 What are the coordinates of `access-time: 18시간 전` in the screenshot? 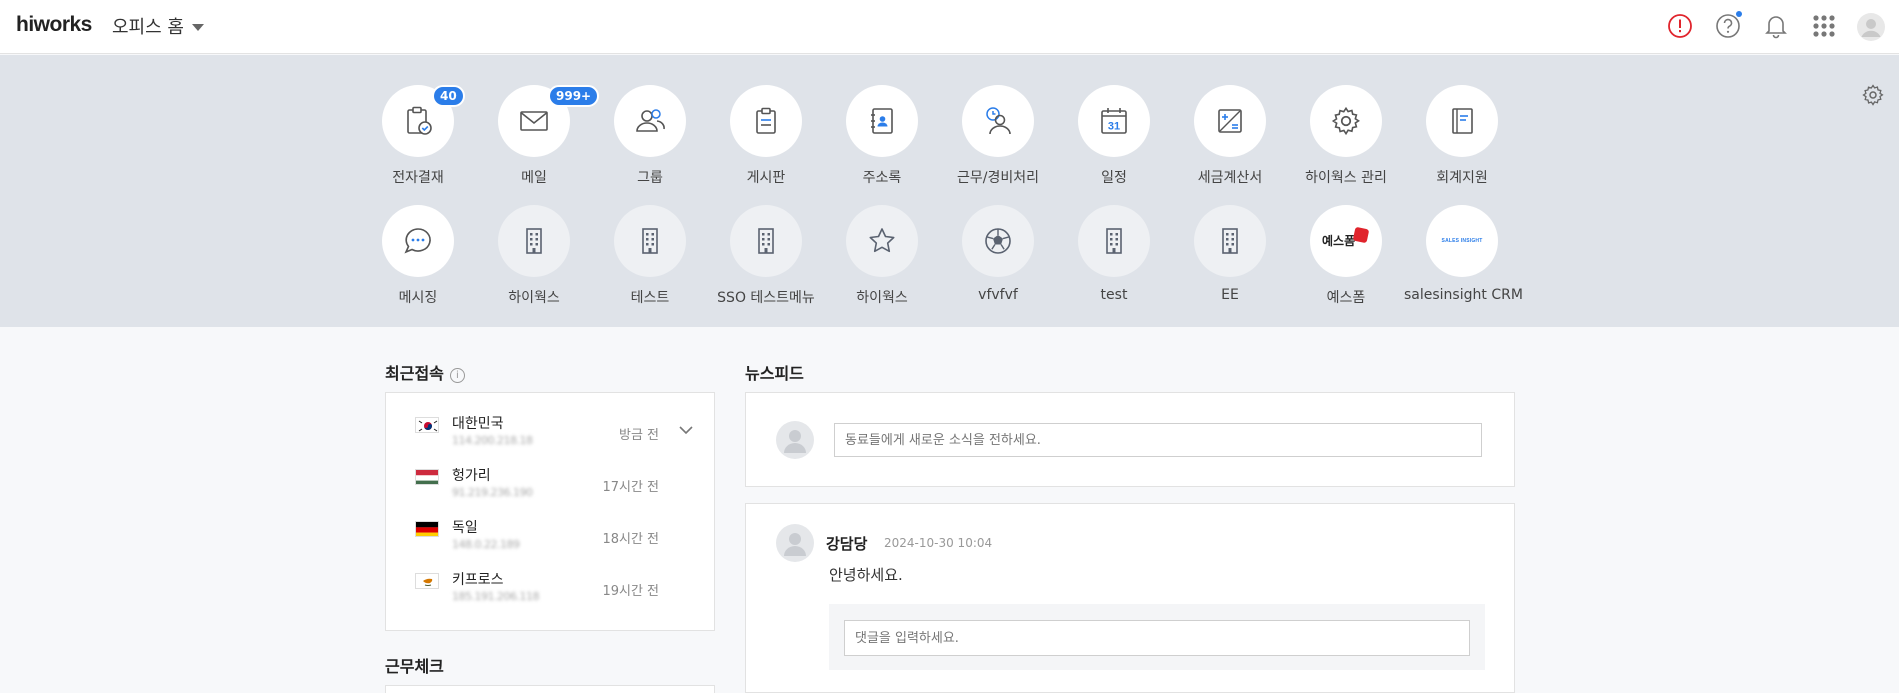 It's located at (630, 539).